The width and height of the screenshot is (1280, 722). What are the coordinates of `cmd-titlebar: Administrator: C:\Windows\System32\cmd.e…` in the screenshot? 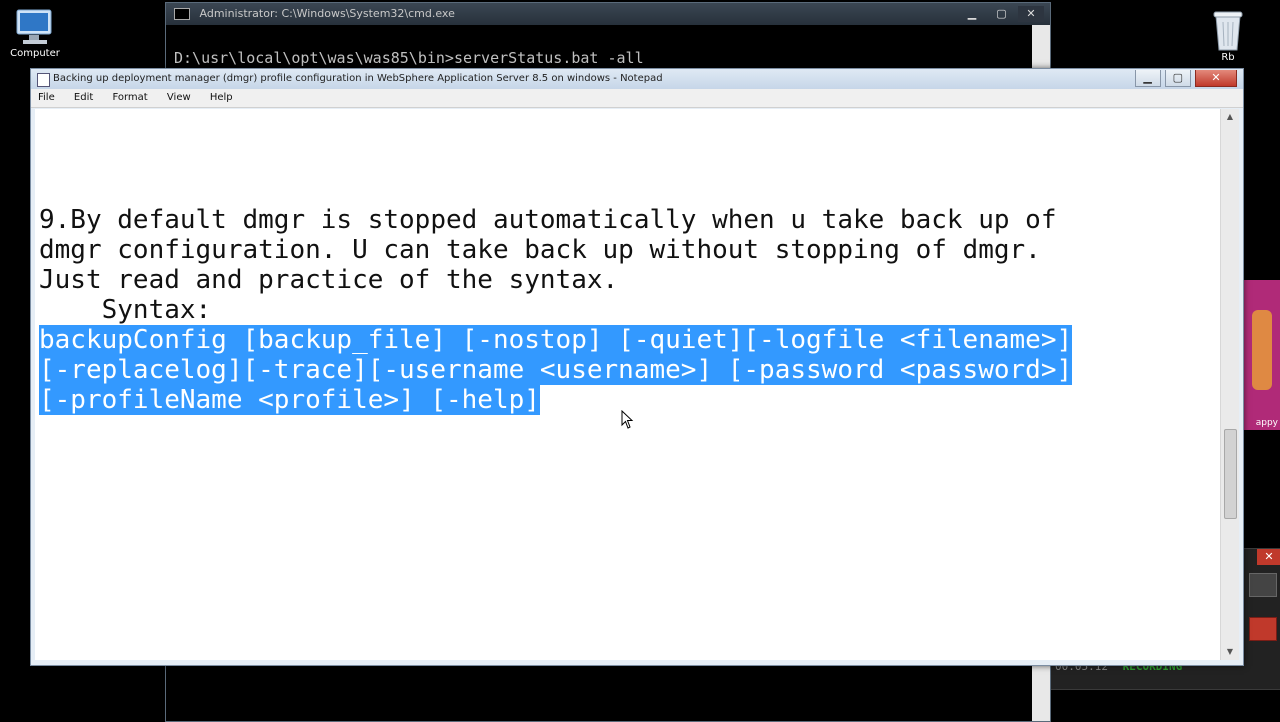 It's located at (608, 14).